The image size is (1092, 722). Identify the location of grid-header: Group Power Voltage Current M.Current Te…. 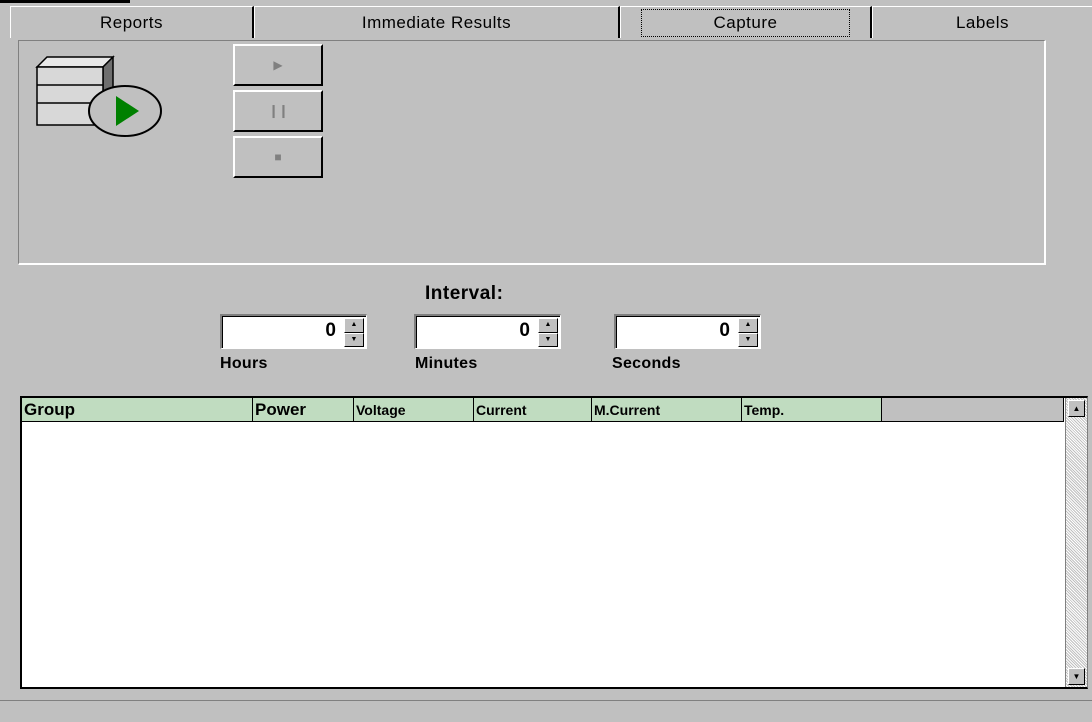
(543, 410).